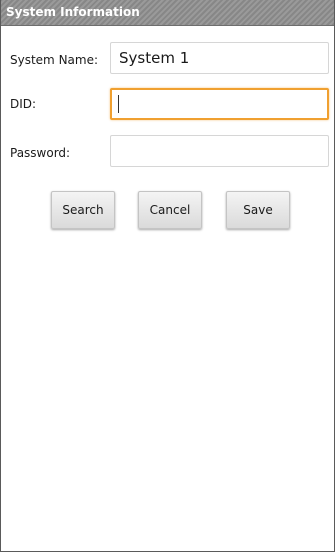  What do you see at coordinates (40, 153) in the screenshot?
I see `password-label: Password:` at bounding box center [40, 153].